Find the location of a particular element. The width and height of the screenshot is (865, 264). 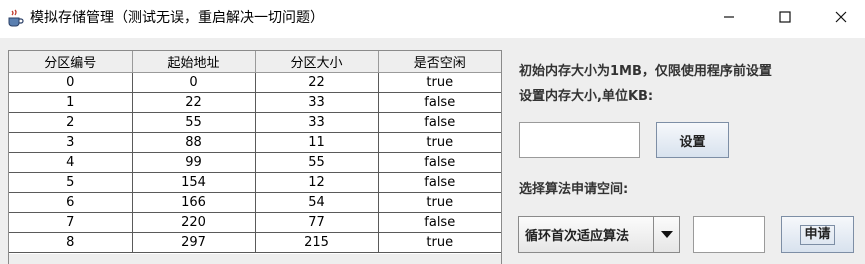

set-memory-button: 设置 is located at coordinates (692, 140).